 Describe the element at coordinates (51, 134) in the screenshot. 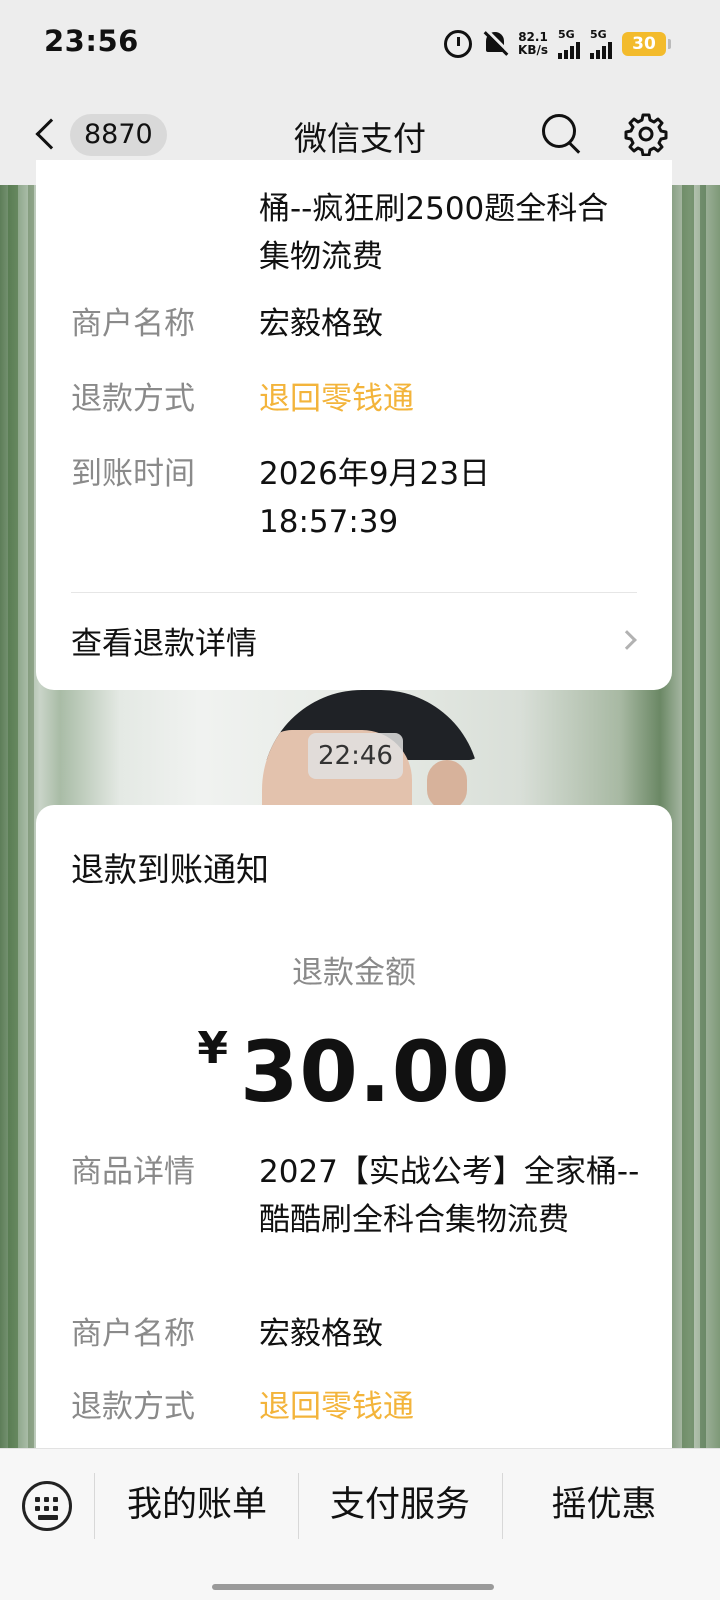

I see `back-arrow-icon` at that location.